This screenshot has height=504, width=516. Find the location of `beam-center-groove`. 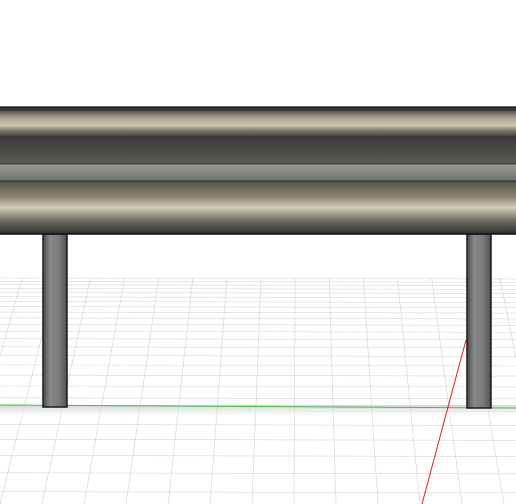

beam-center-groove is located at coordinates (258, 172).